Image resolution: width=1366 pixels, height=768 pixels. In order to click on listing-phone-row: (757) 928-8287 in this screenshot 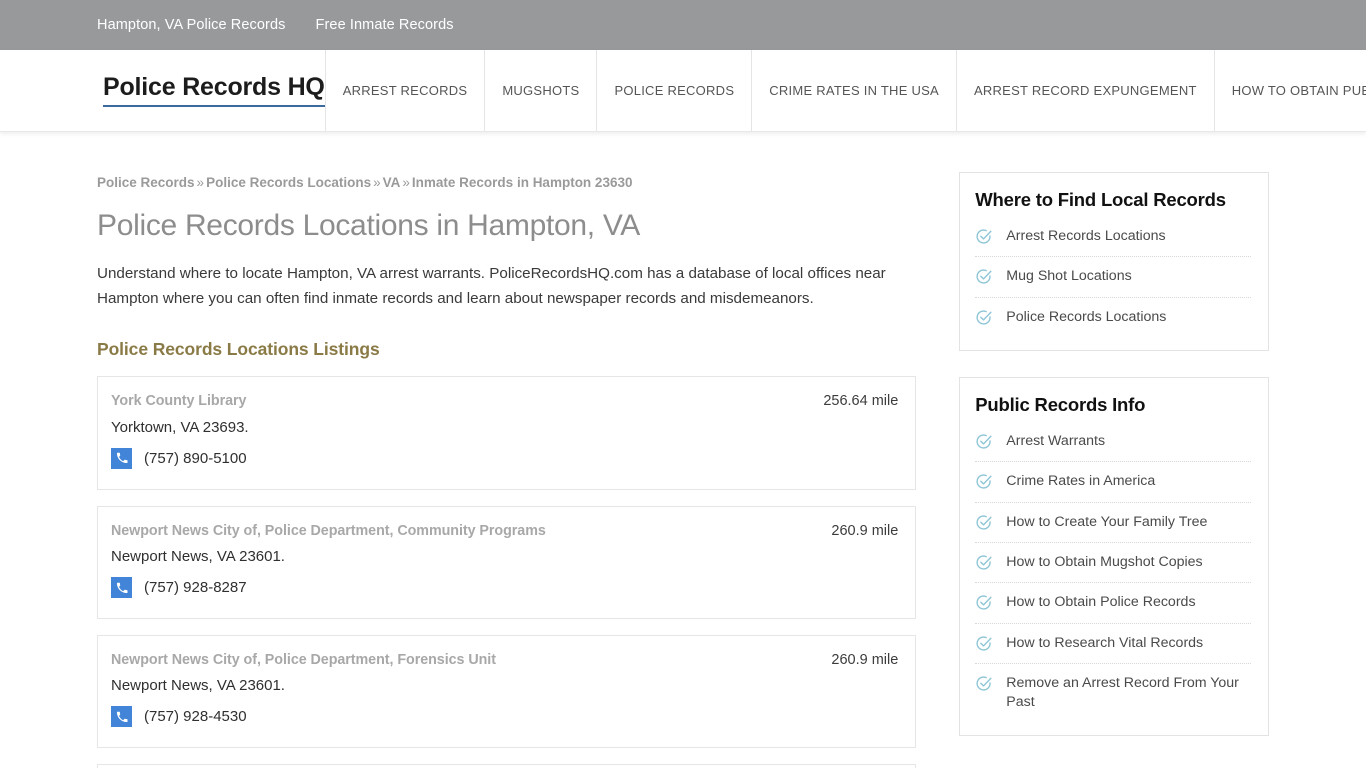, I will do `click(504, 588)`.